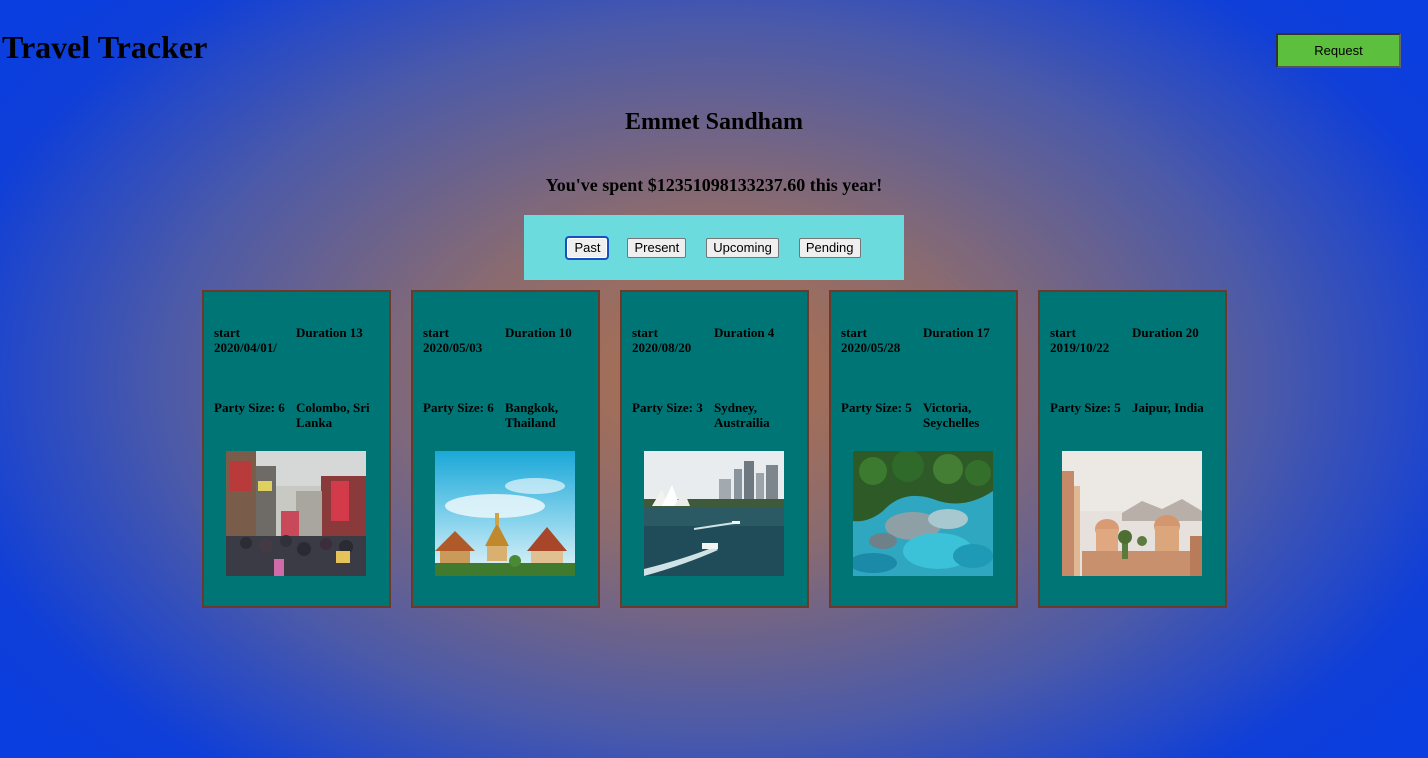  What do you see at coordinates (538, 332) in the screenshot?
I see `trip-duration: Duration 10` at bounding box center [538, 332].